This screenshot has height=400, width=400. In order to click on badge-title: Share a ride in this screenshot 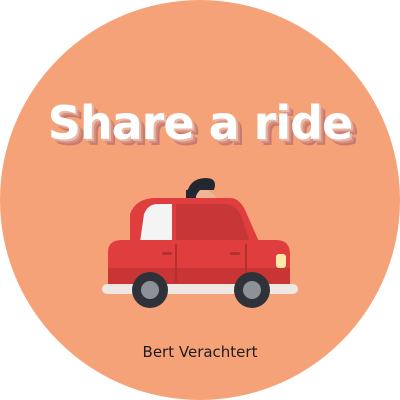, I will do `click(200, 123)`.